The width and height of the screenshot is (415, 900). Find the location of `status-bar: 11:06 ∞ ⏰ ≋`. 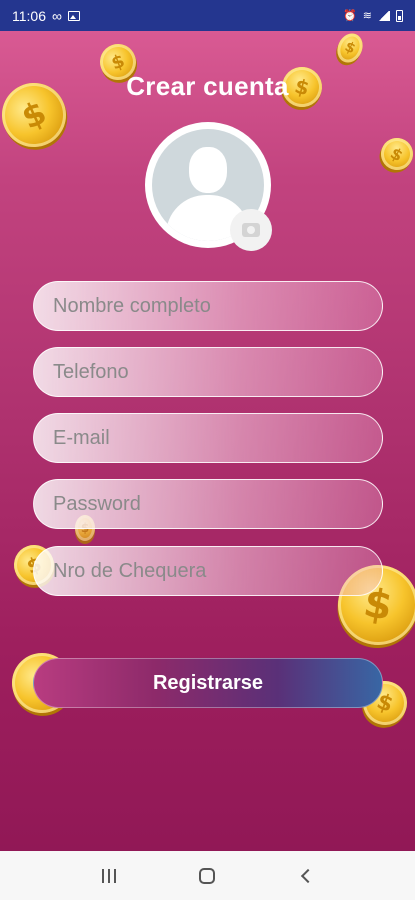

status-bar: 11:06 ∞ ⏰ ≋ is located at coordinates (207, 15).